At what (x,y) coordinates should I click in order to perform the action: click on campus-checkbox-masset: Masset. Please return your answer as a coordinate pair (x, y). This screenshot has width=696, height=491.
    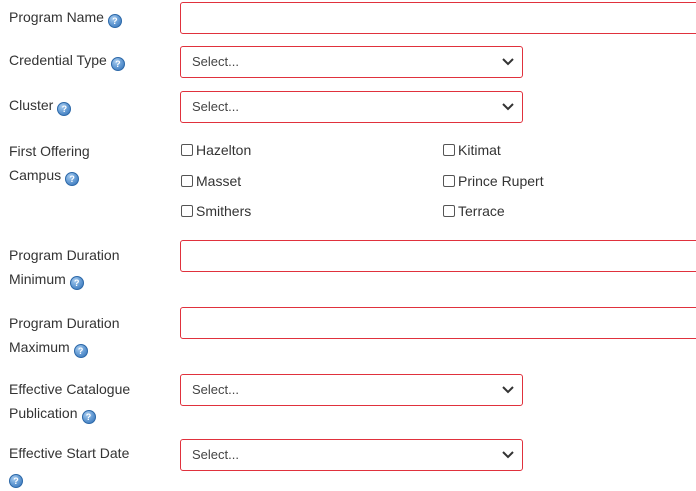
    Looking at the image, I should click on (211, 181).